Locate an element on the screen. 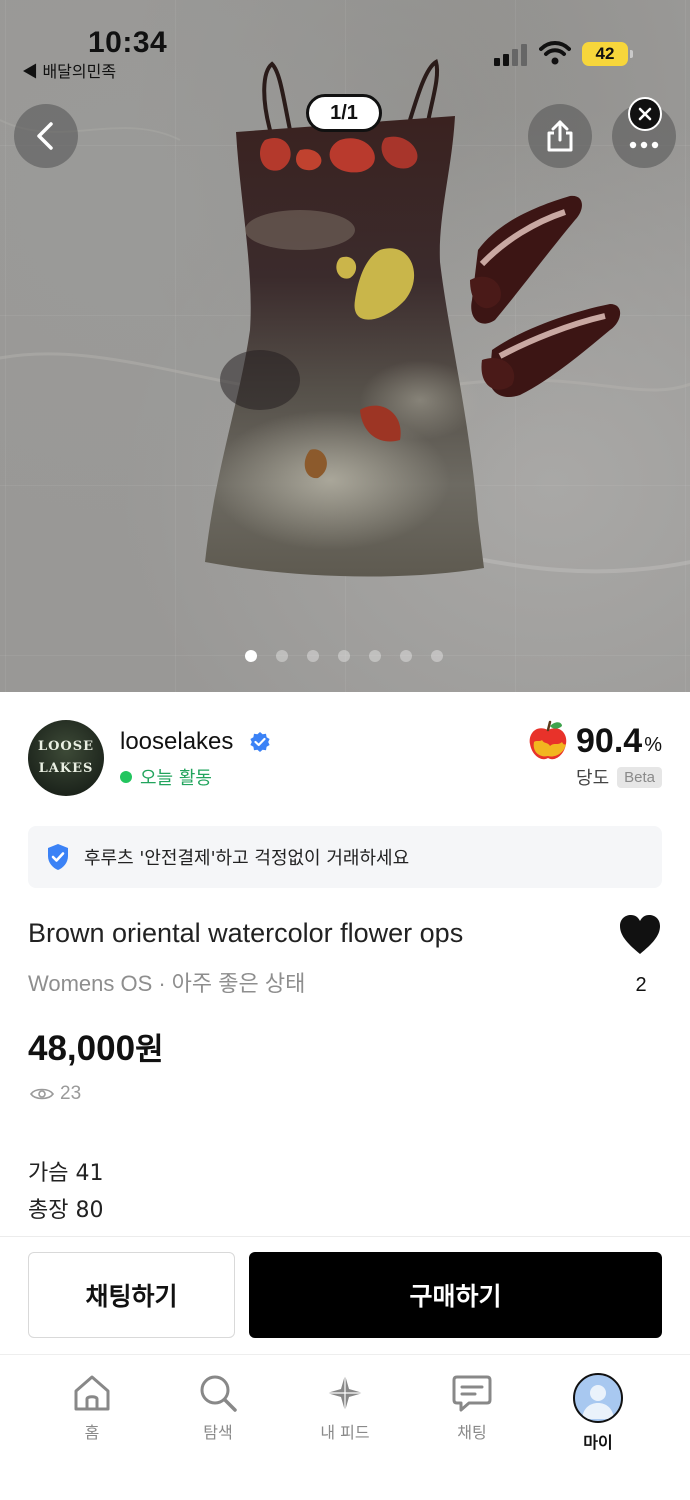  battery-indicator: 42 is located at coordinates (607, 54).